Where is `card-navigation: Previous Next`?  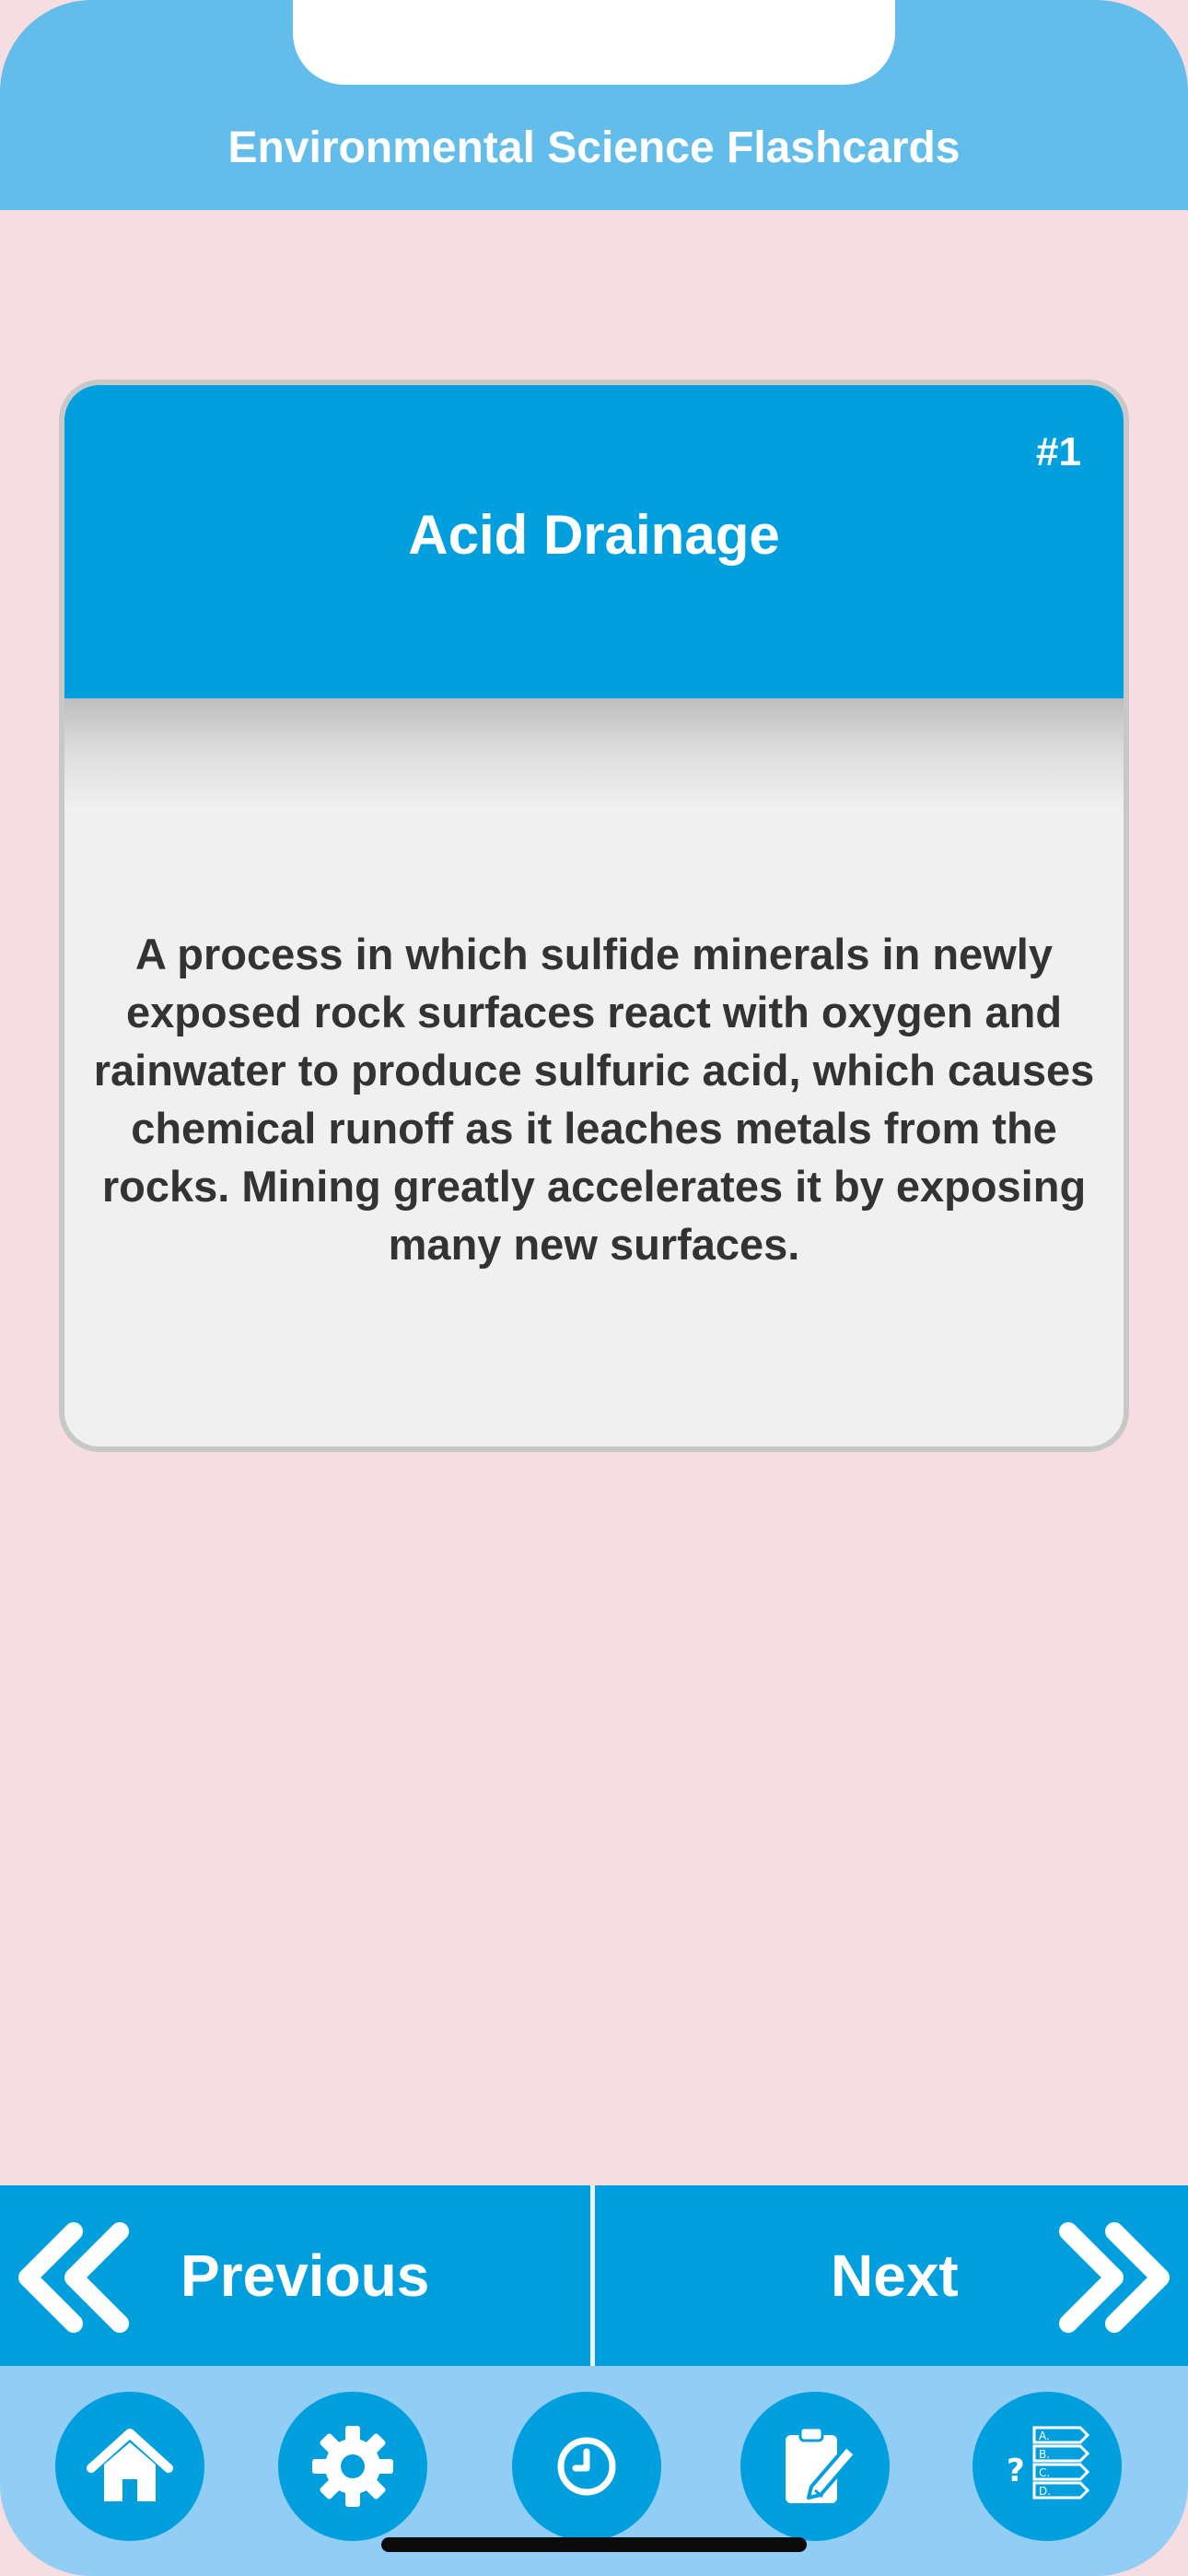 card-navigation: Previous Next is located at coordinates (594, 2275).